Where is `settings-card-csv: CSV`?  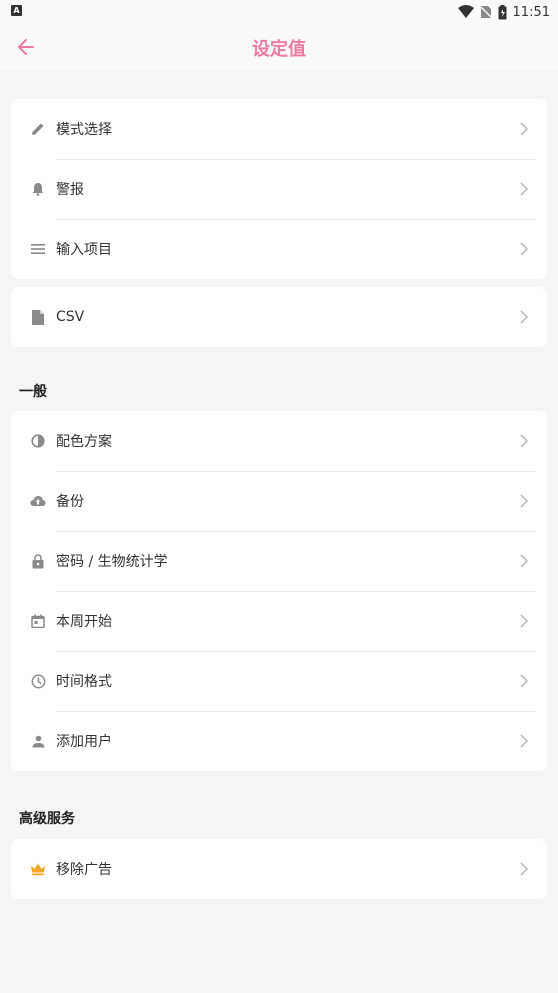
settings-card-csv: CSV is located at coordinates (279, 317).